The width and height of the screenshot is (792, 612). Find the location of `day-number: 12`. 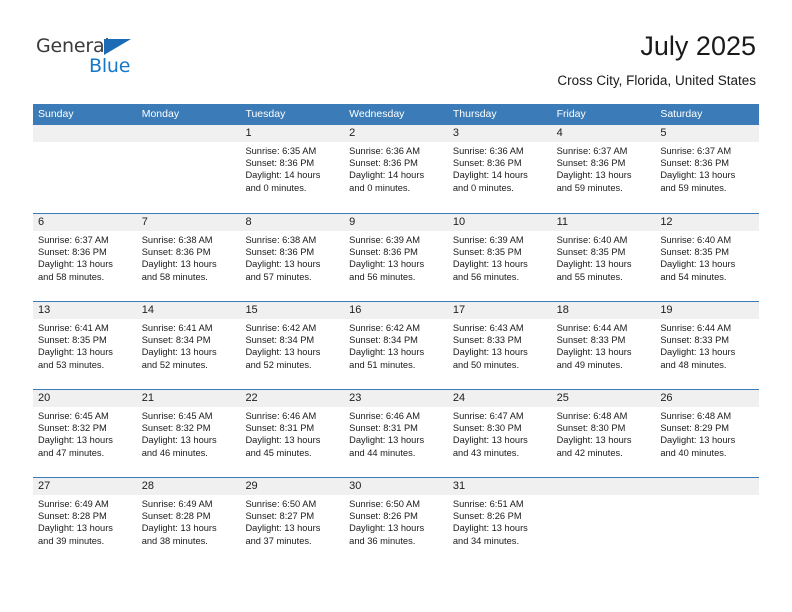

day-number: 12 is located at coordinates (707, 222).